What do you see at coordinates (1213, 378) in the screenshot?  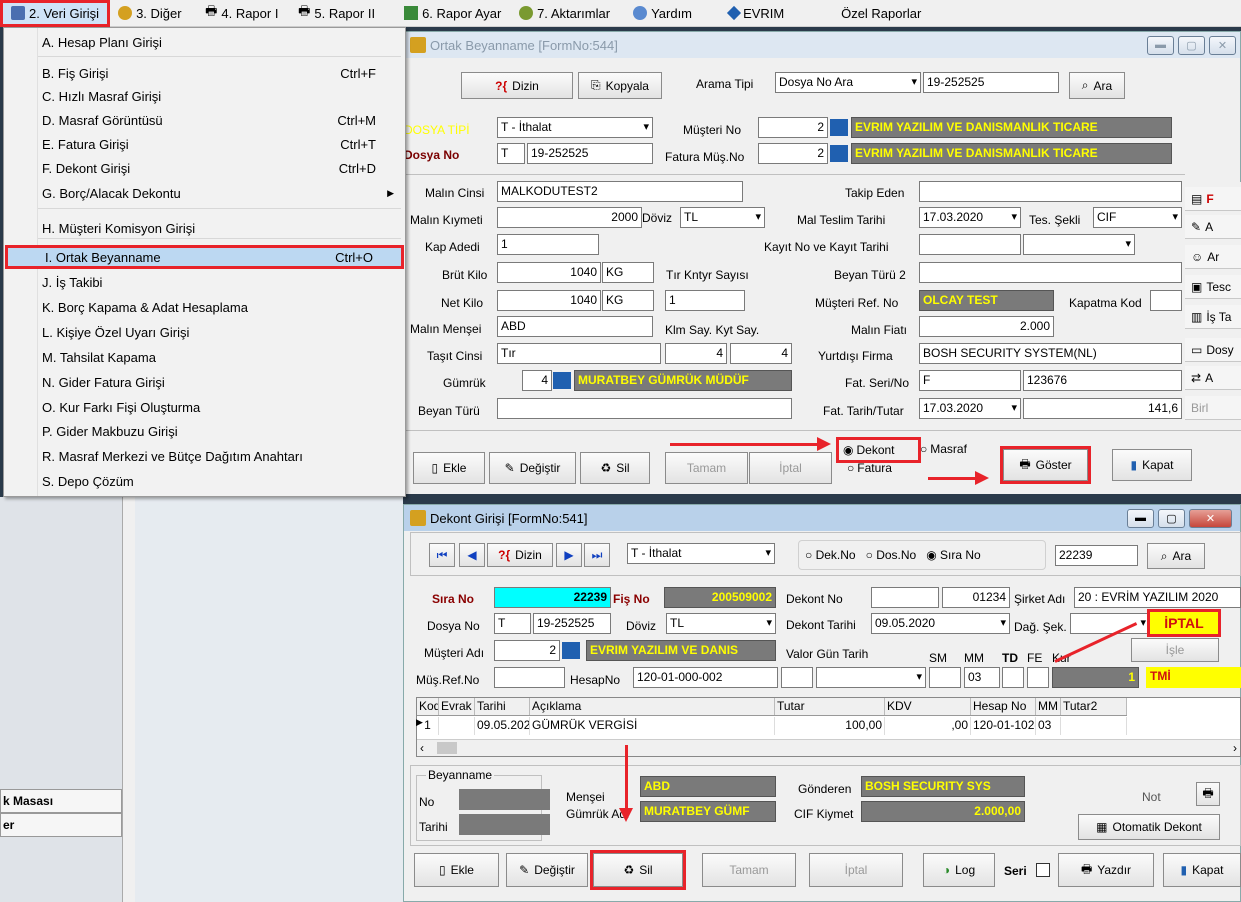 I see `side-button: ⇄ A` at bounding box center [1213, 378].